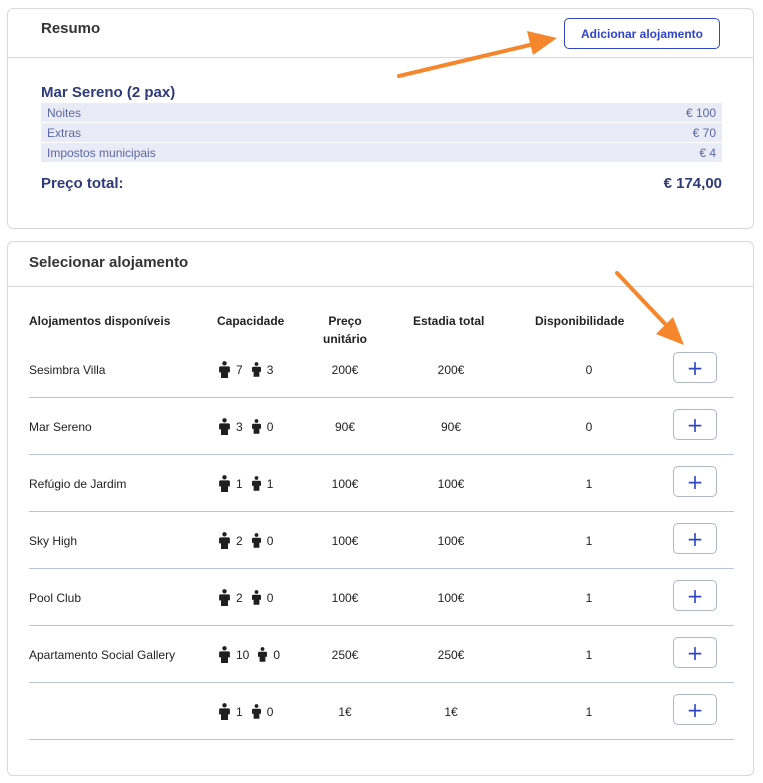  What do you see at coordinates (345, 369) in the screenshot?
I see `unit-price: 200€` at bounding box center [345, 369].